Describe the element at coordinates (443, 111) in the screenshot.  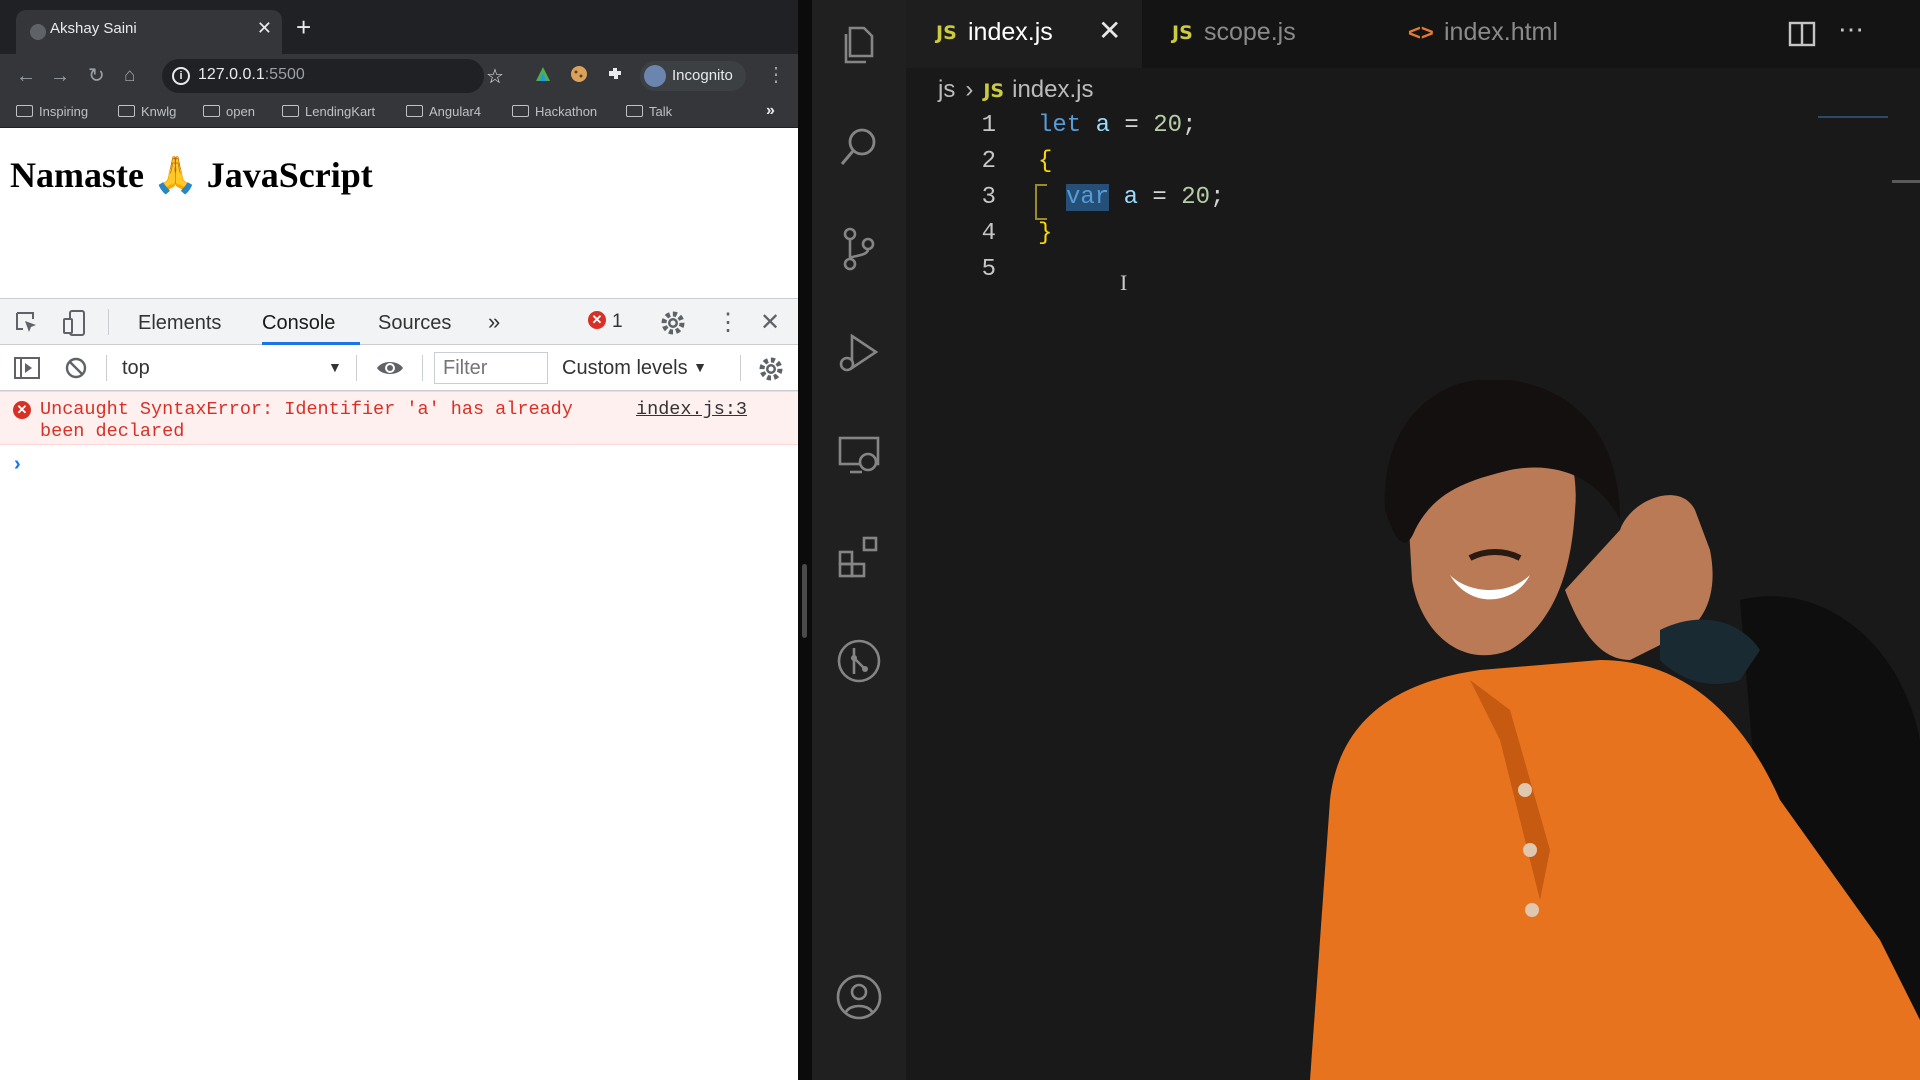
I see `bookmark-folder: Angular4` at that location.